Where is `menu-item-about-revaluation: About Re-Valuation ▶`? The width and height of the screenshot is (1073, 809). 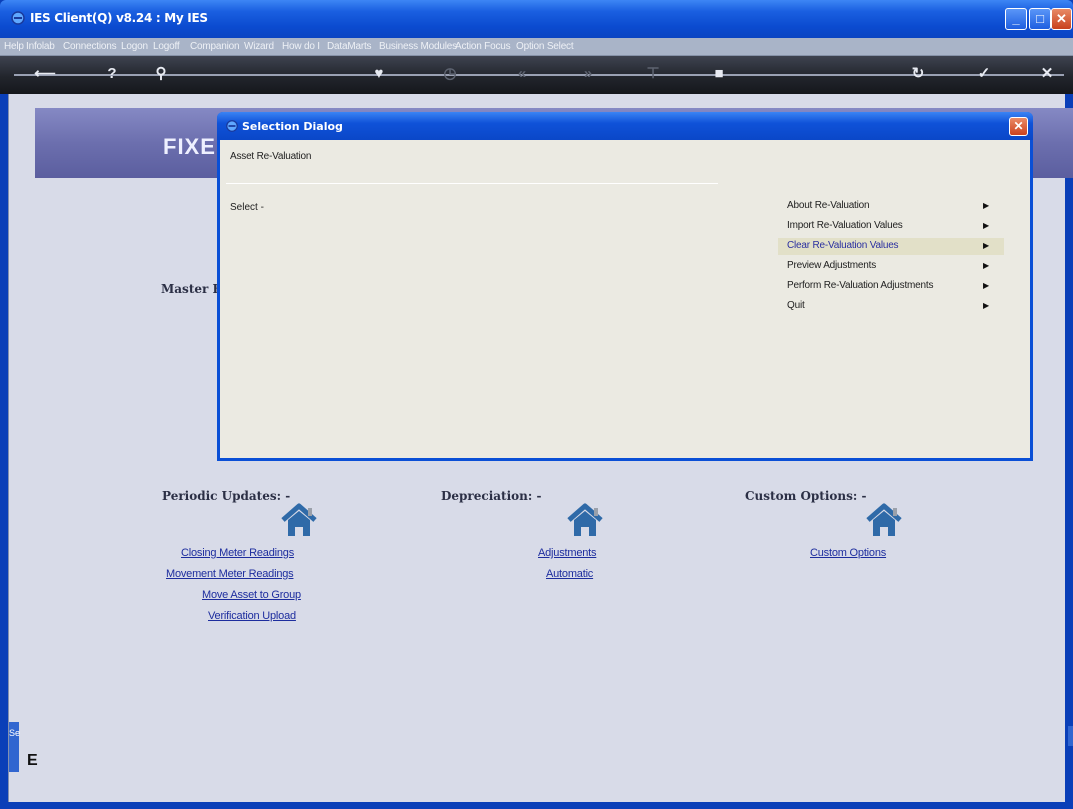 menu-item-about-revaluation: About Re-Valuation ▶ is located at coordinates (891, 206).